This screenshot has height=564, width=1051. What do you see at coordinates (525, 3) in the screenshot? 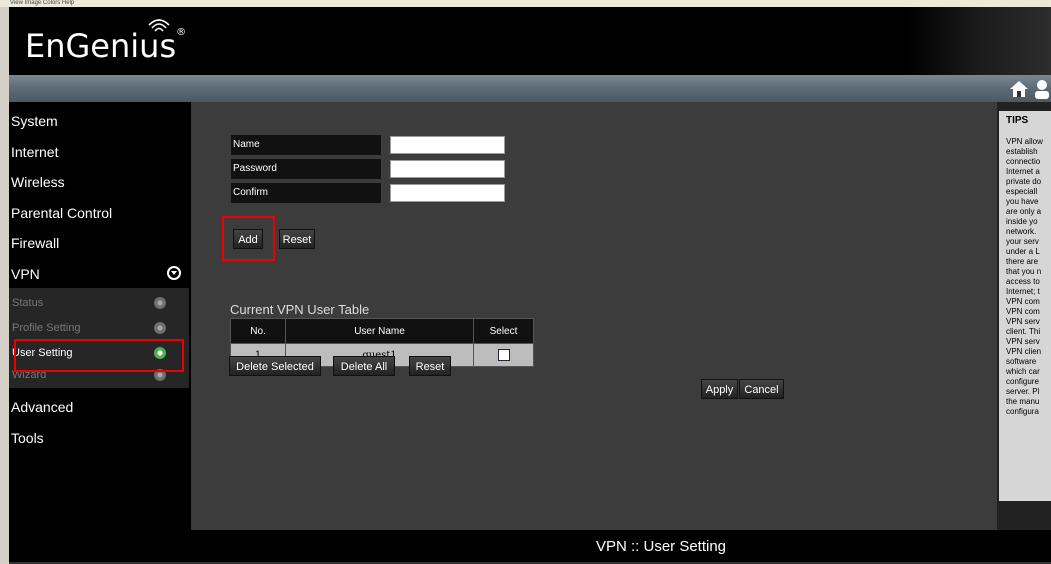
I see `app-menubar: View Image Colors Help` at bounding box center [525, 3].